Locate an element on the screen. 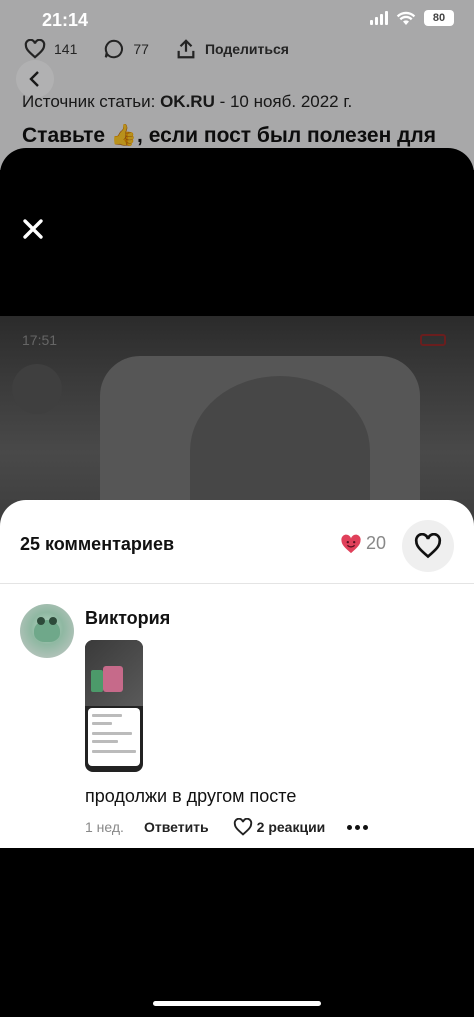  reactions-button: 2 реакции is located at coordinates (279, 827).